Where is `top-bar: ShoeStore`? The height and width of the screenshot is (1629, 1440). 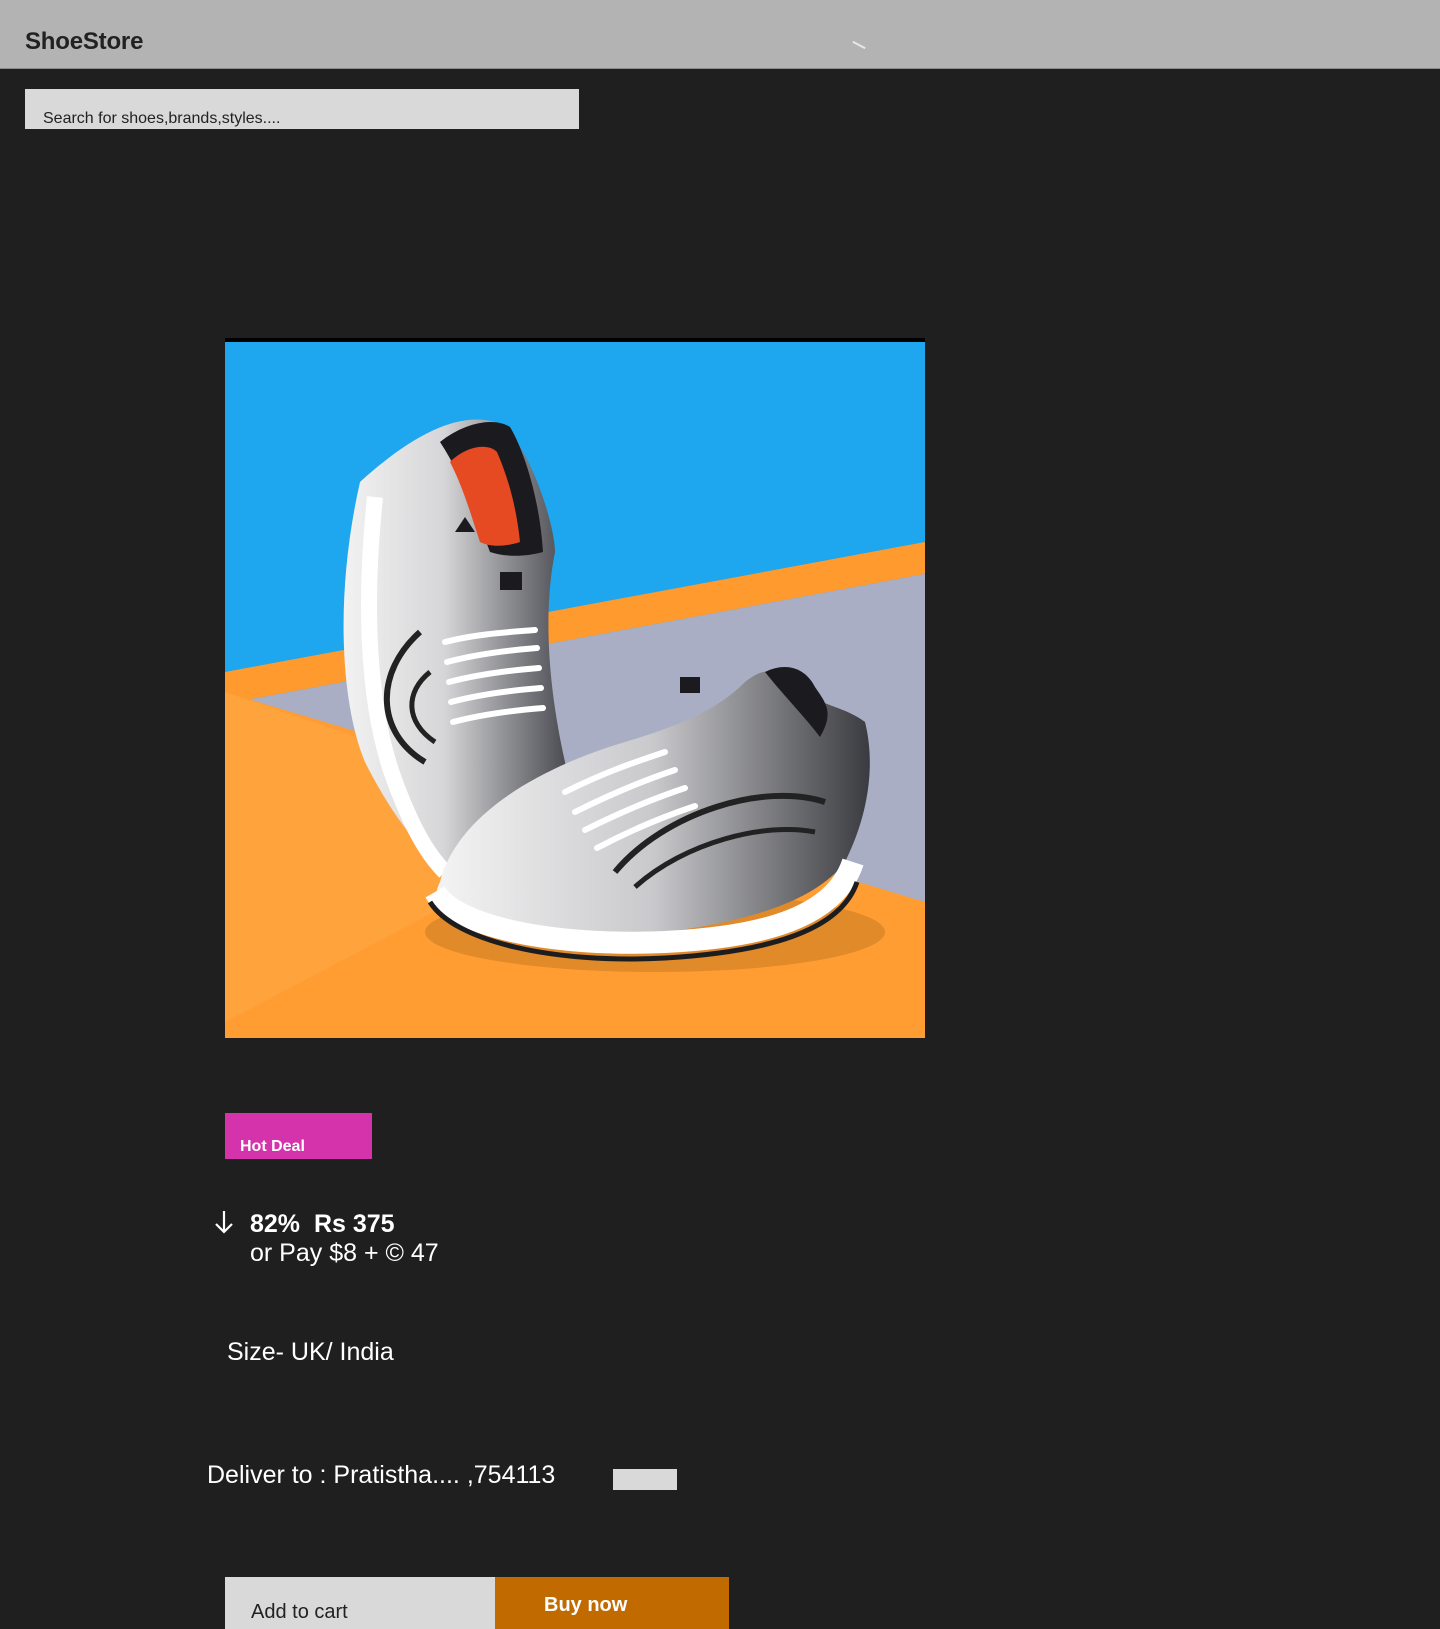
top-bar: ShoeStore is located at coordinates (720, 34).